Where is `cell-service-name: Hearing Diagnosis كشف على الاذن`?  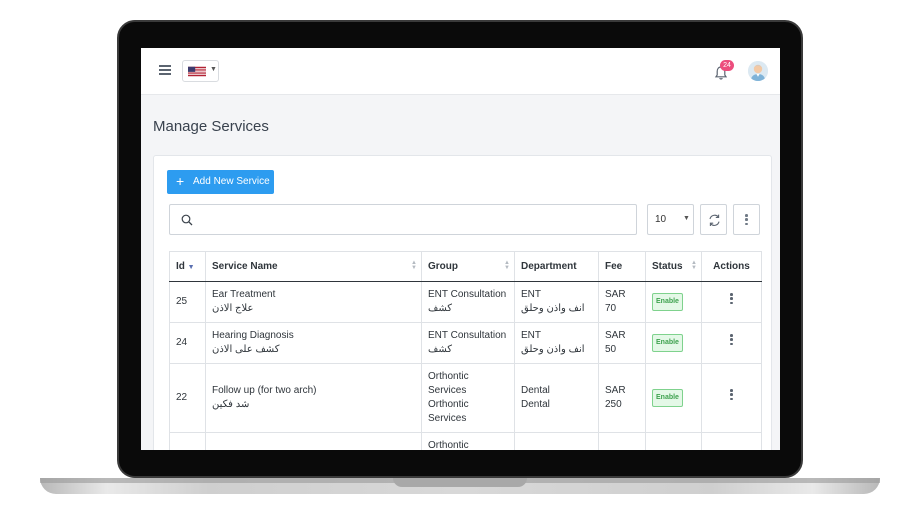 cell-service-name: Hearing Diagnosis كشف على الاذن is located at coordinates (313, 343).